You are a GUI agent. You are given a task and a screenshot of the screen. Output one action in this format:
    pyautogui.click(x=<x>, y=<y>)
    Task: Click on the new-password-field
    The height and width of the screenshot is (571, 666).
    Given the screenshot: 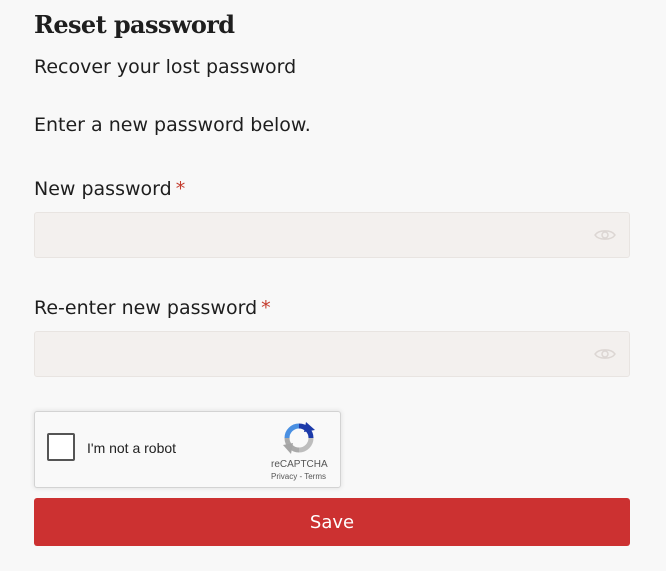 What is the action you would take?
    pyautogui.click(x=332, y=235)
    